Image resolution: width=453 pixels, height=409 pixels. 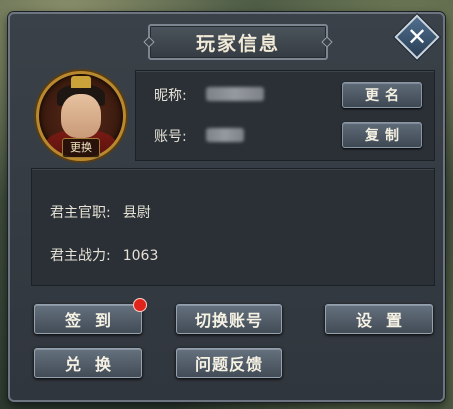 I want to click on switch-account-button: 切换账号, so click(x=229, y=319).